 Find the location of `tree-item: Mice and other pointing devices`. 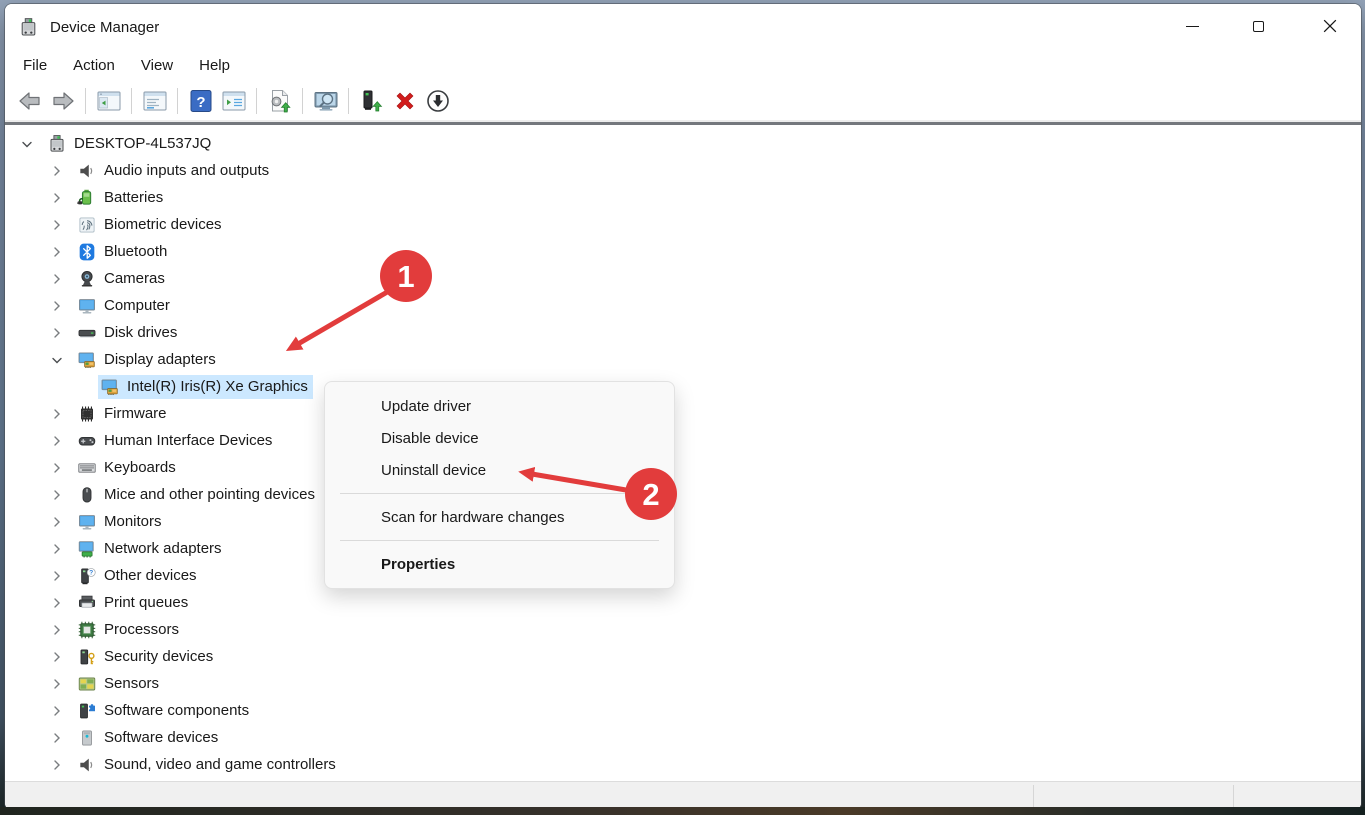

tree-item: Mice and other pointing devices is located at coordinates (683, 494).